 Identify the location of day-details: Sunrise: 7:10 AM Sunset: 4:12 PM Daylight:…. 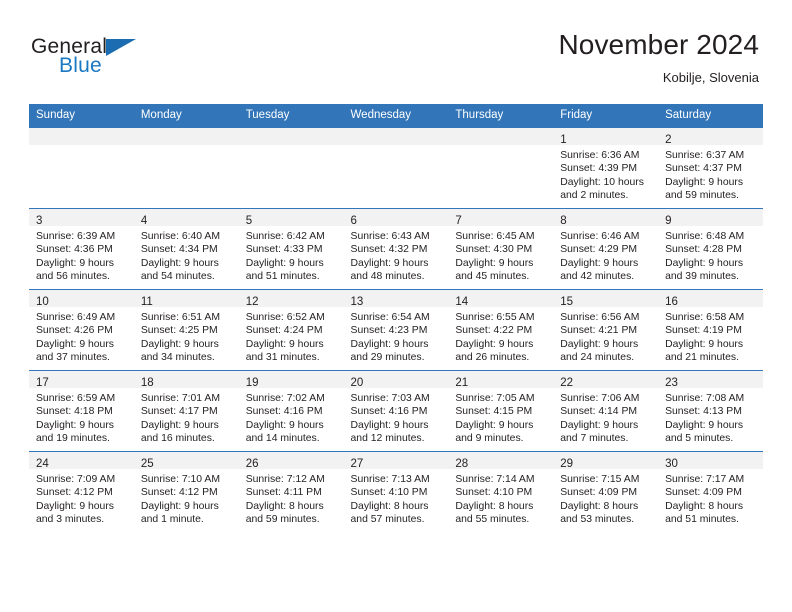
(186, 497).